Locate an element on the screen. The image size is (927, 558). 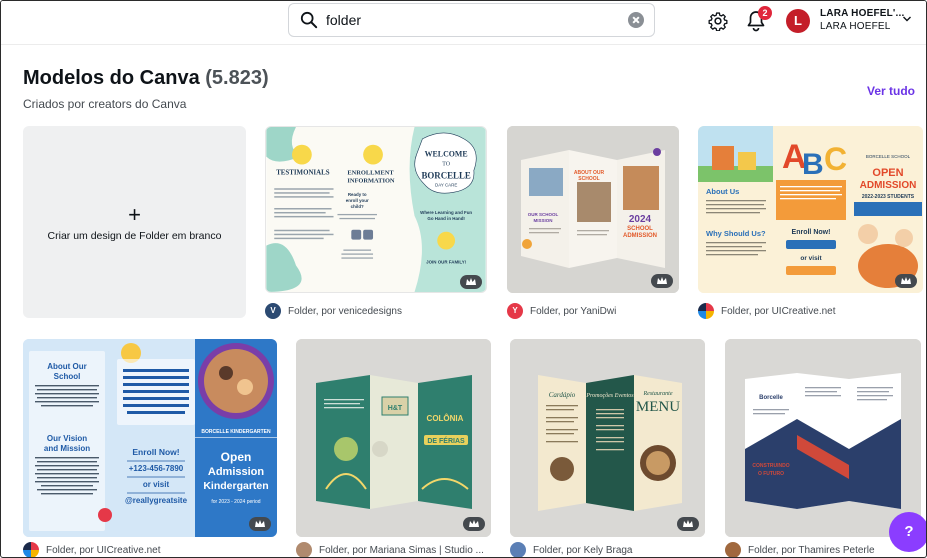
section-count: (5.823) is located at coordinates (237, 78).